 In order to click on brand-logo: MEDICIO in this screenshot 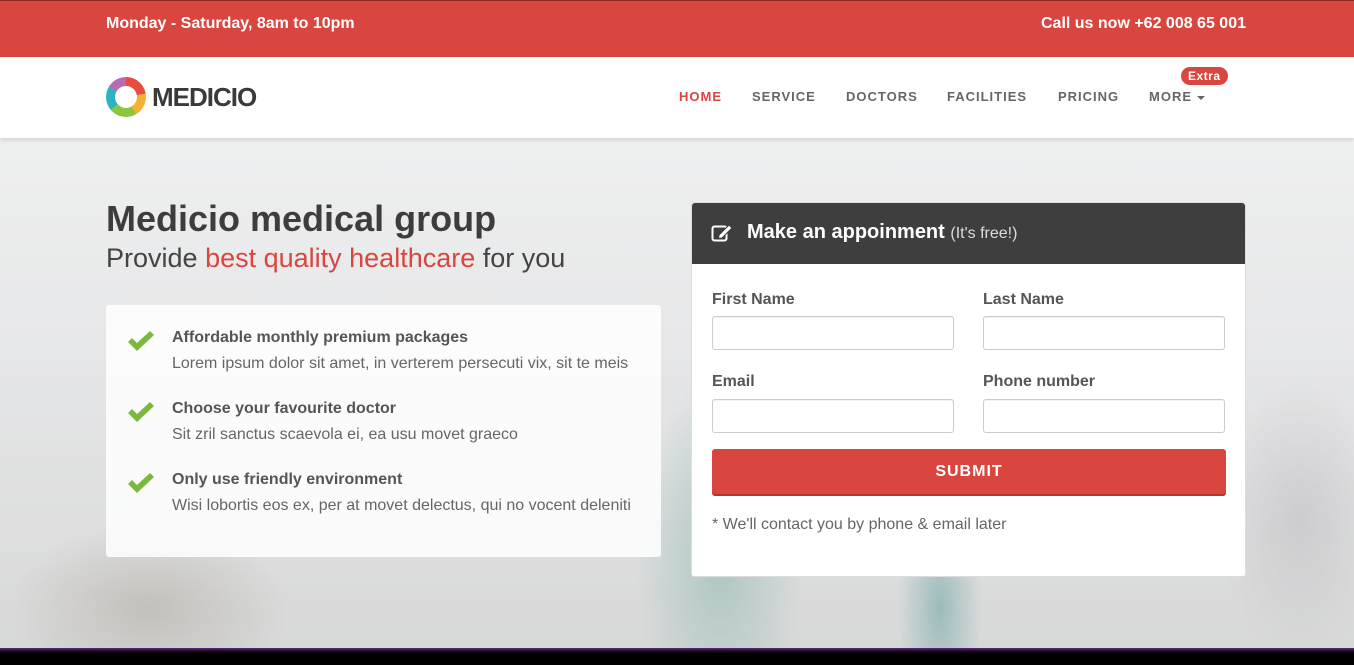, I will do `click(181, 97)`.